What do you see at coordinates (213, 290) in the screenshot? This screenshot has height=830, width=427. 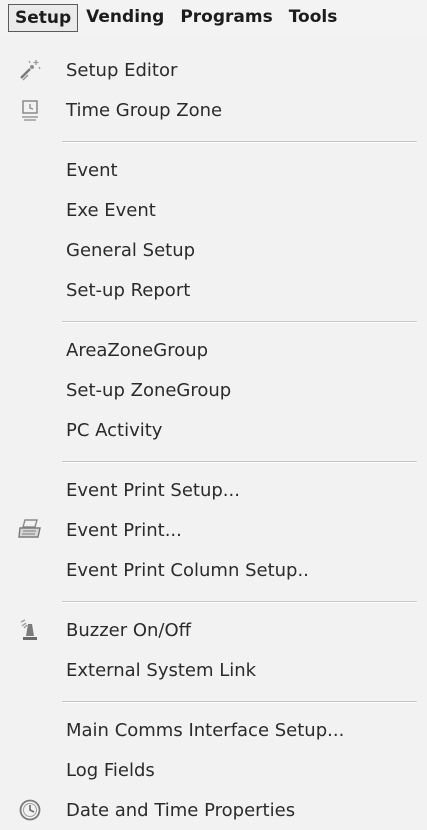 I see `menu-item-set-up-report: Set-up Report` at bounding box center [213, 290].